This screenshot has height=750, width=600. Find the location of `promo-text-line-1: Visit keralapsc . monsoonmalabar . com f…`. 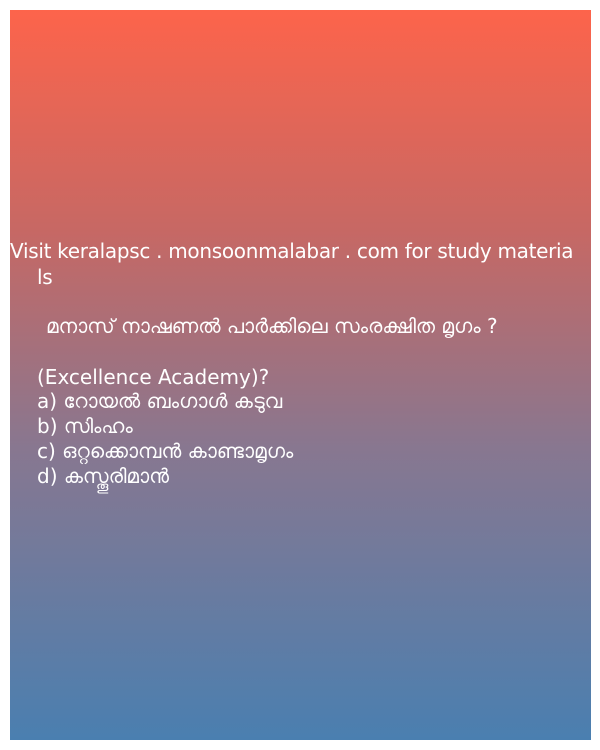

promo-text-line-1: Visit keralapsc . monsoonmalabar . com f… is located at coordinates (292, 251).